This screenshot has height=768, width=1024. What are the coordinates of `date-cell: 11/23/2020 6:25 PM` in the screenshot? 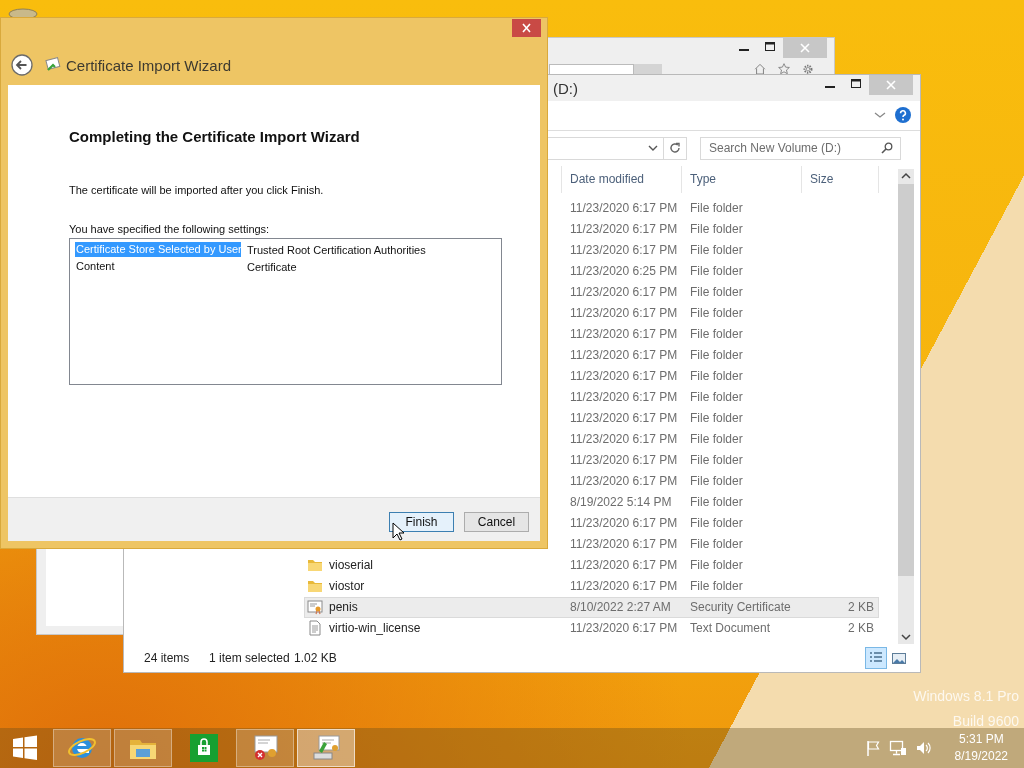 It's located at (624, 271).